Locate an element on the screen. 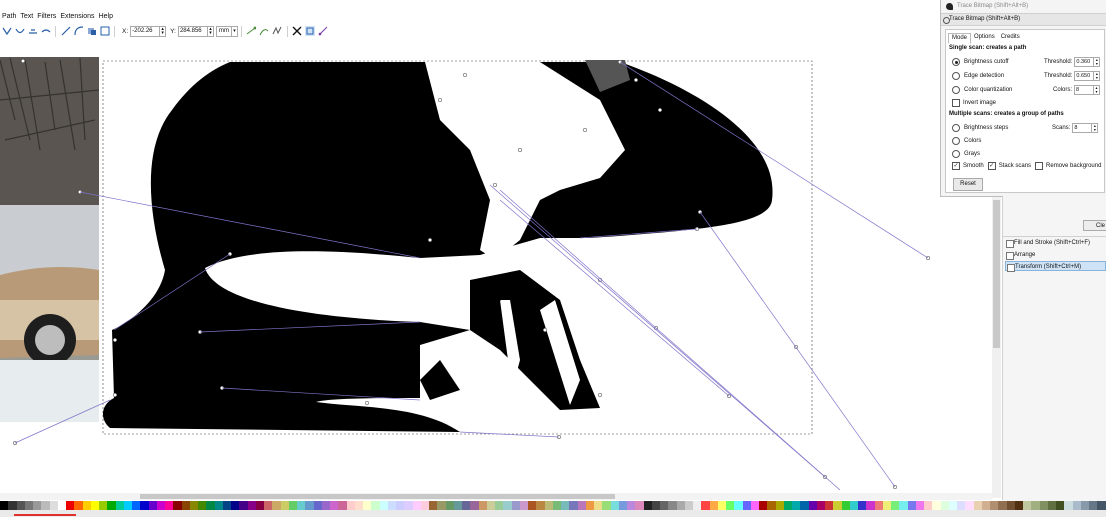  y-coordinate-input: 284.856 is located at coordinates (192, 31).